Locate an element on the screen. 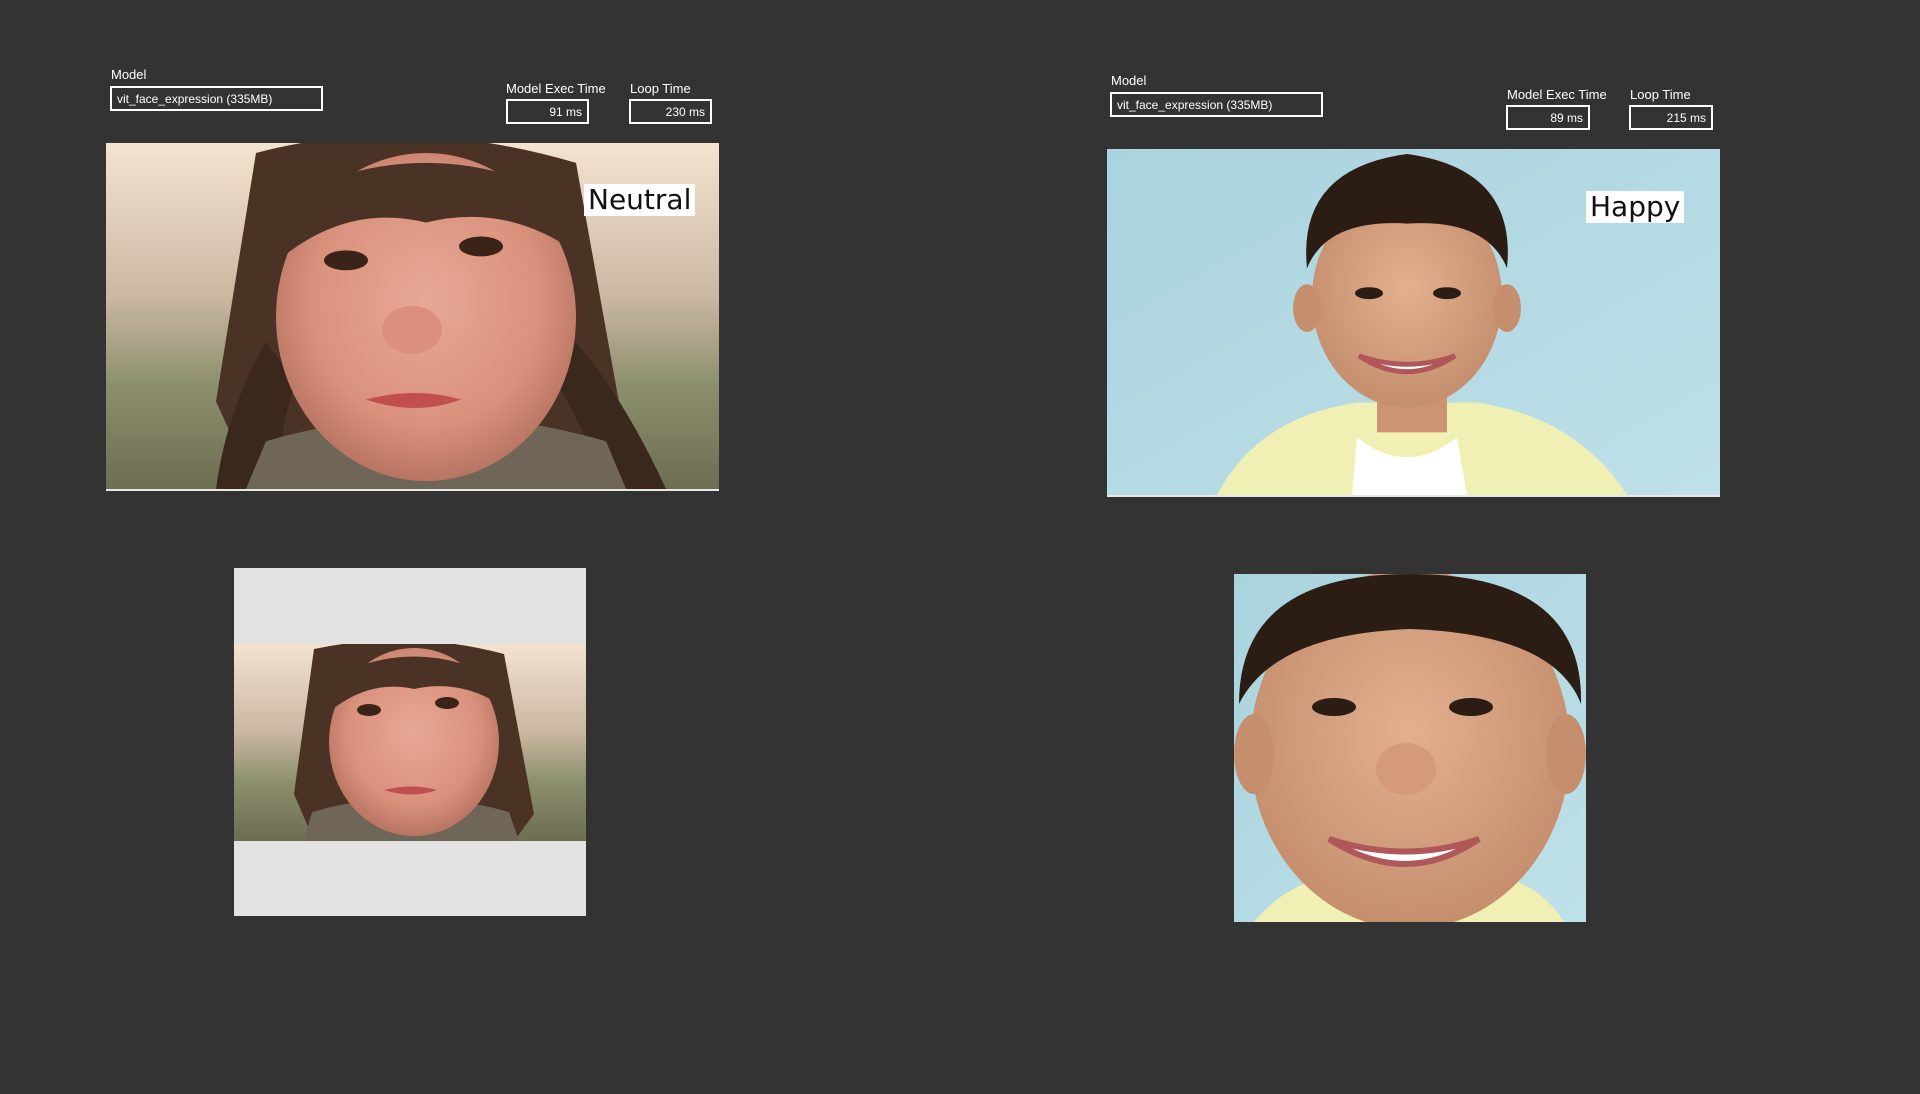  boy-face-crop-image is located at coordinates (1410, 748).